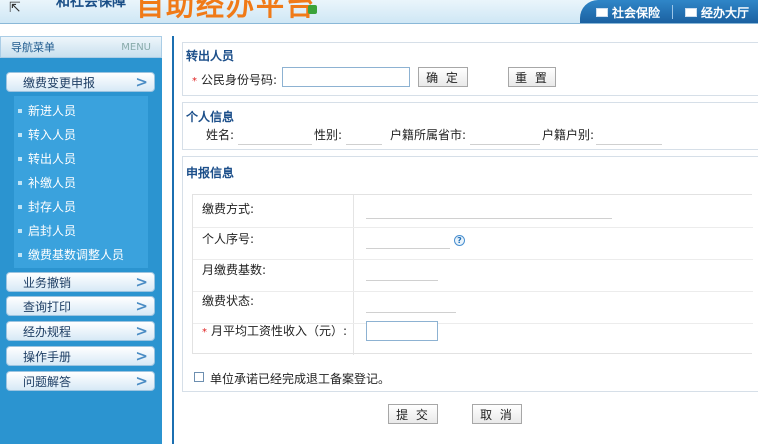 The image size is (758, 444). What do you see at coordinates (636, 12) in the screenshot?
I see `social-insurance-label: 社会保险` at bounding box center [636, 12].